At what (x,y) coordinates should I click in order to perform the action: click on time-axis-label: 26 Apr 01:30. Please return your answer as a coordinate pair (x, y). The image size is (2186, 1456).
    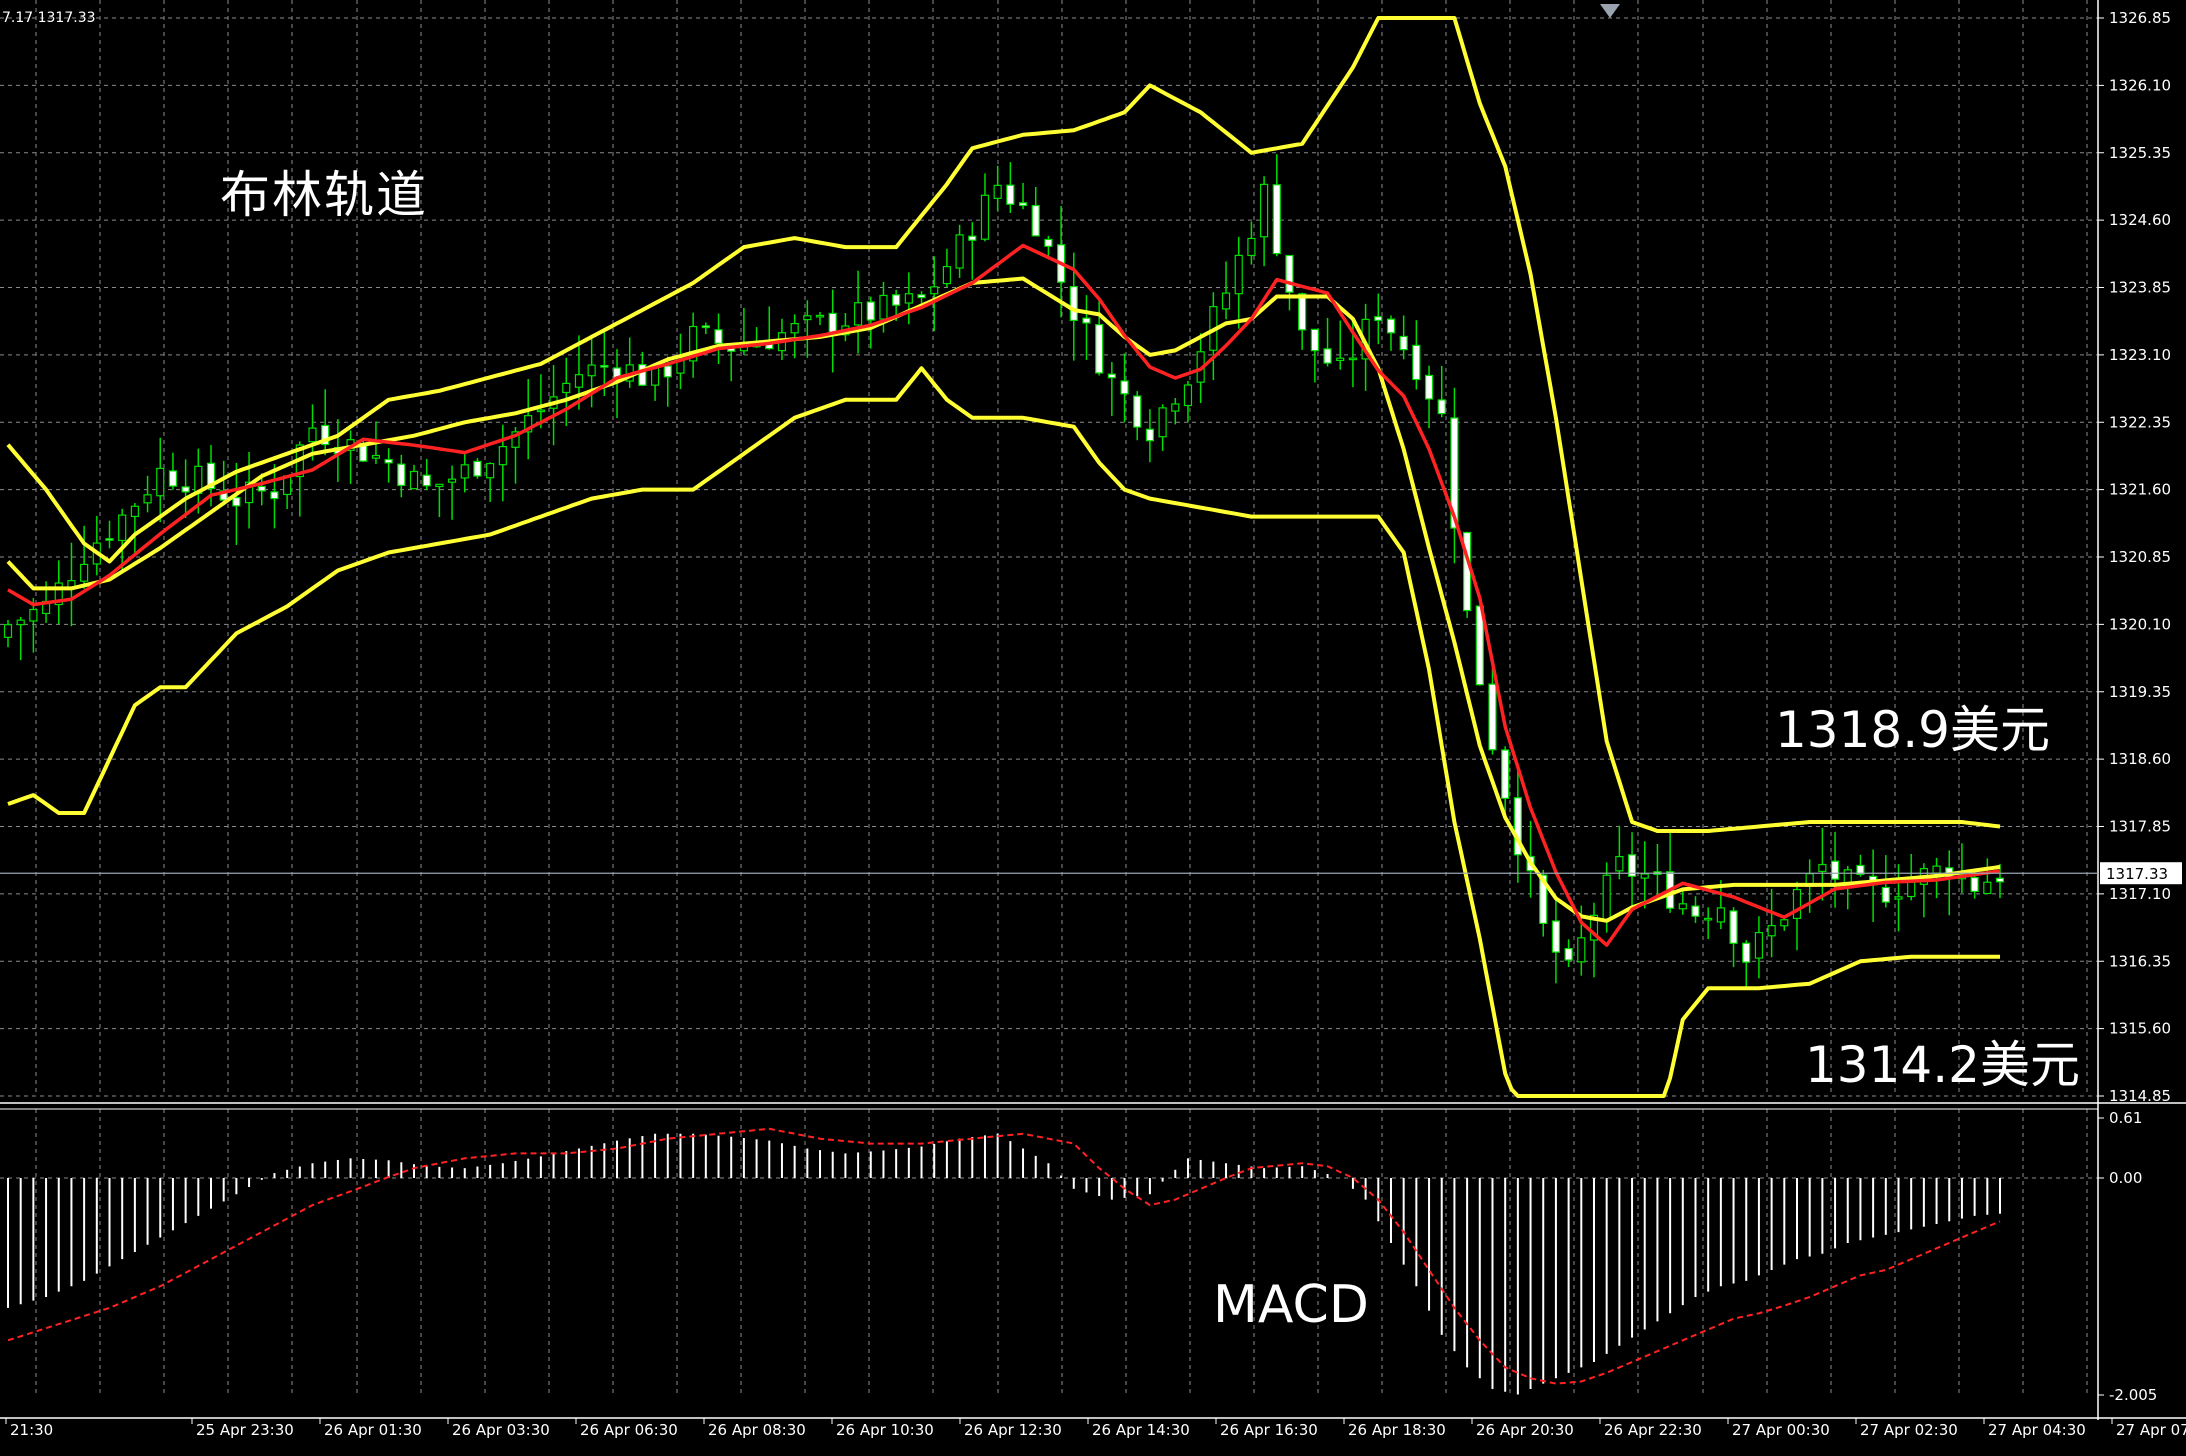
    Looking at the image, I should click on (373, 1430).